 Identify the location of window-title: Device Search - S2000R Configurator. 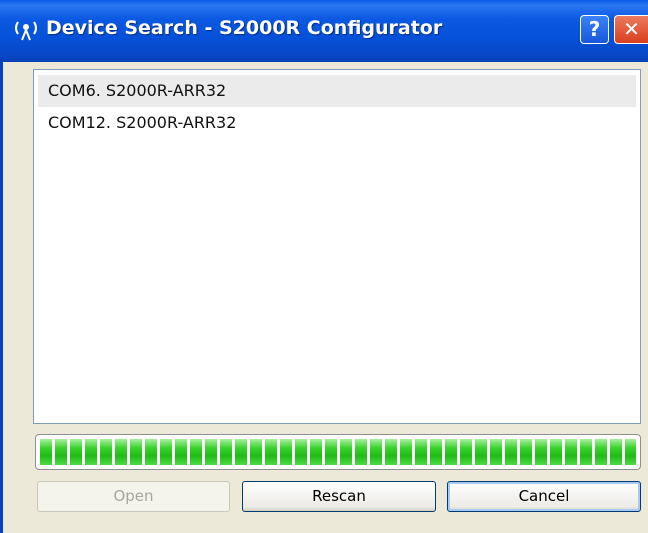
(244, 28).